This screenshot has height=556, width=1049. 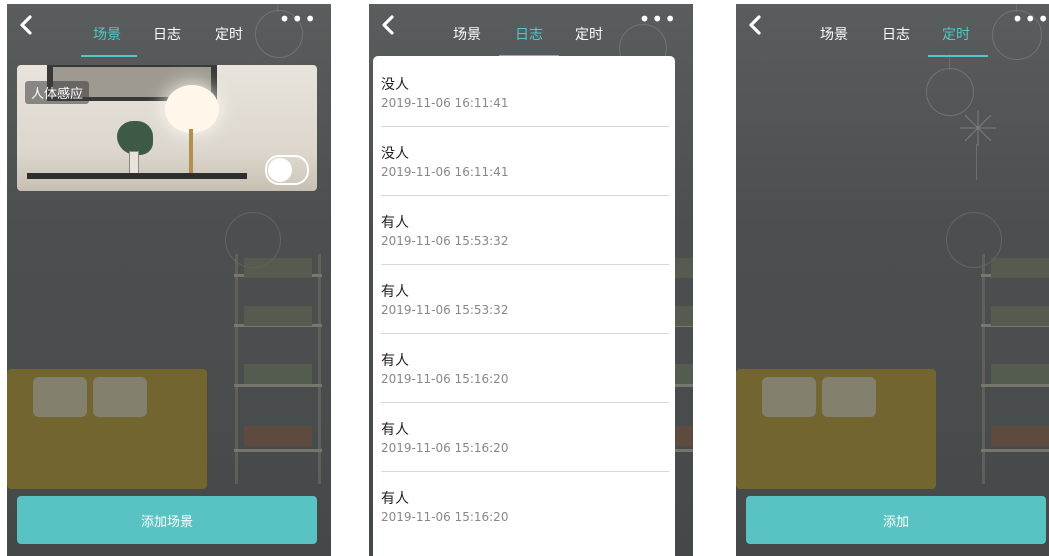 I want to click on lamp-pole, so click(x=191, y=151).